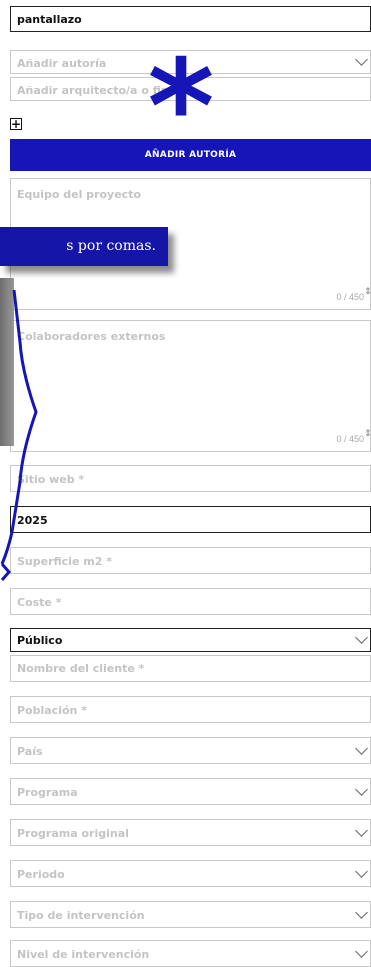 The image size is (371, 967). I want to click on client-name-input: Nombre del cliente *, so click(190, 668).